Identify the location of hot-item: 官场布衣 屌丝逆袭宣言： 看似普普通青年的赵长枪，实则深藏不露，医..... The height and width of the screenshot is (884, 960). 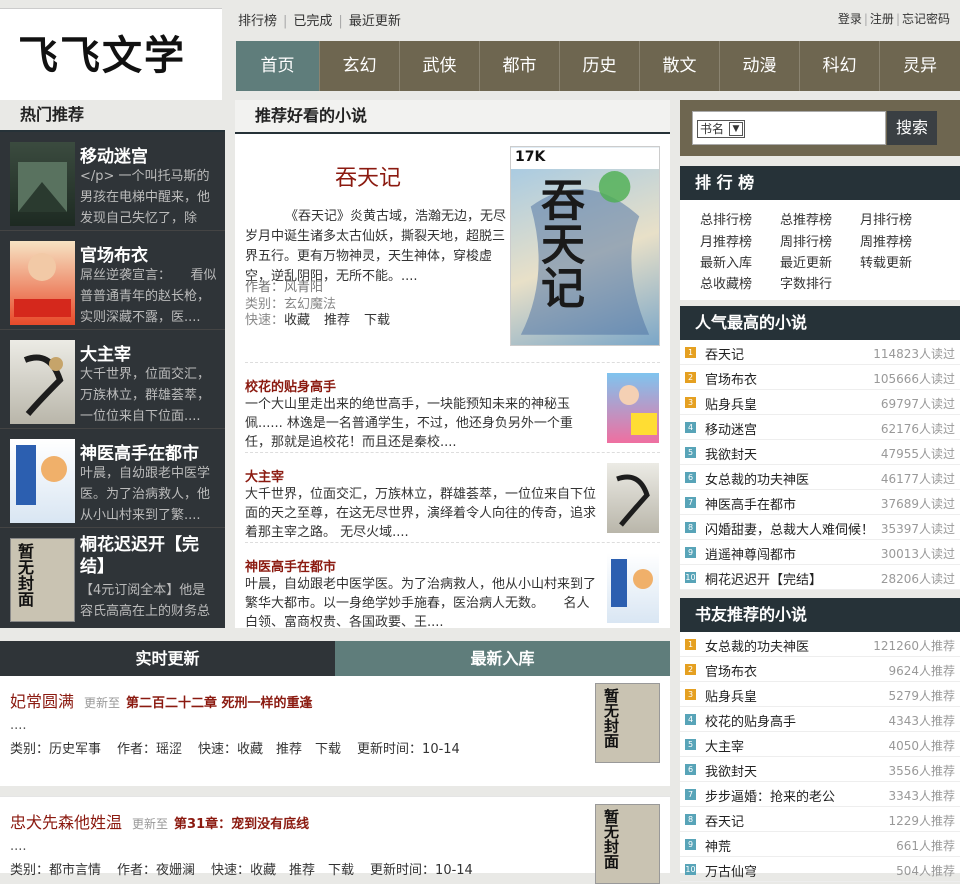
(112, 280).